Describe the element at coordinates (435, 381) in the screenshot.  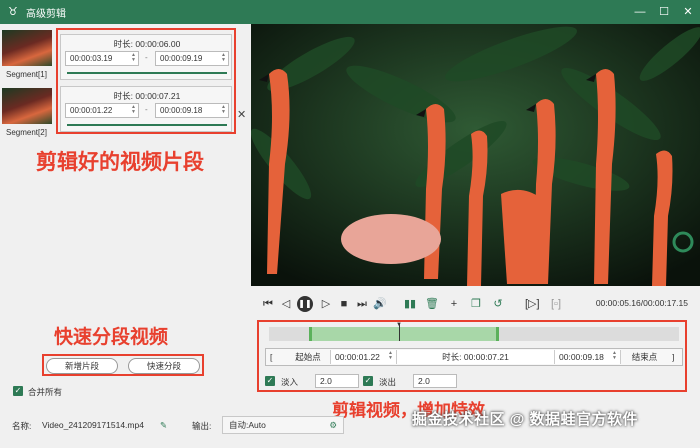
I see `fade-out-input: 2.0` at that location.